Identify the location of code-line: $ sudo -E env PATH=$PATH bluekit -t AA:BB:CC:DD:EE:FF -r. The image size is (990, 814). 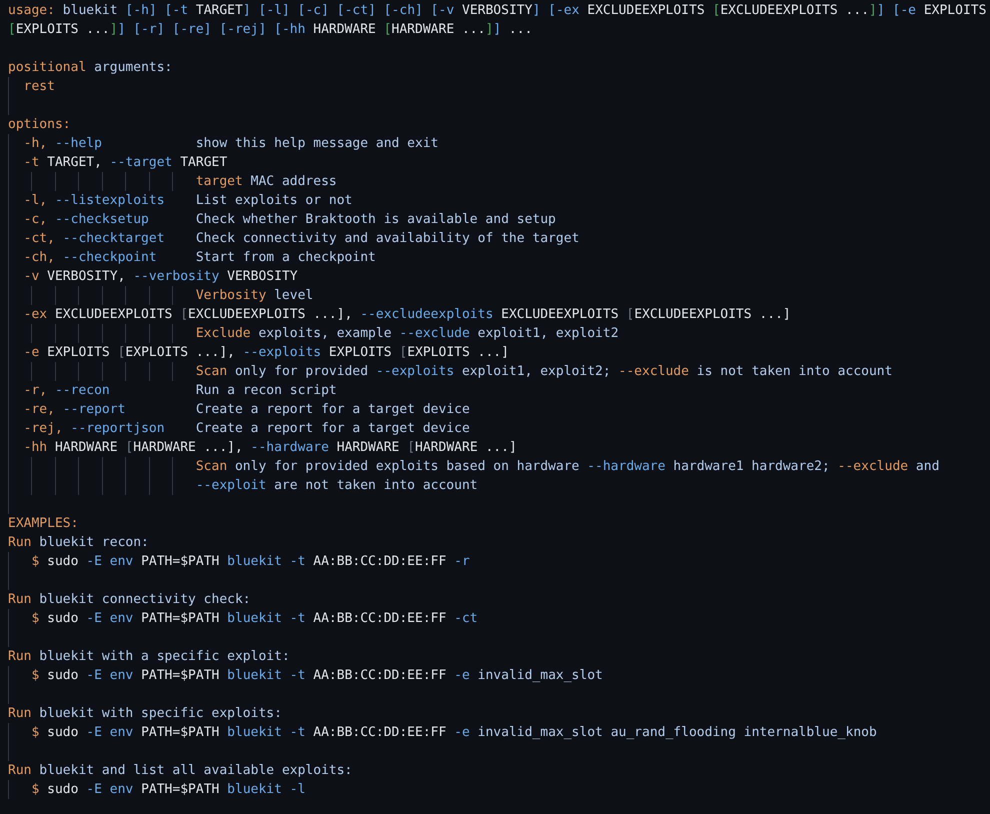
(250, 561).